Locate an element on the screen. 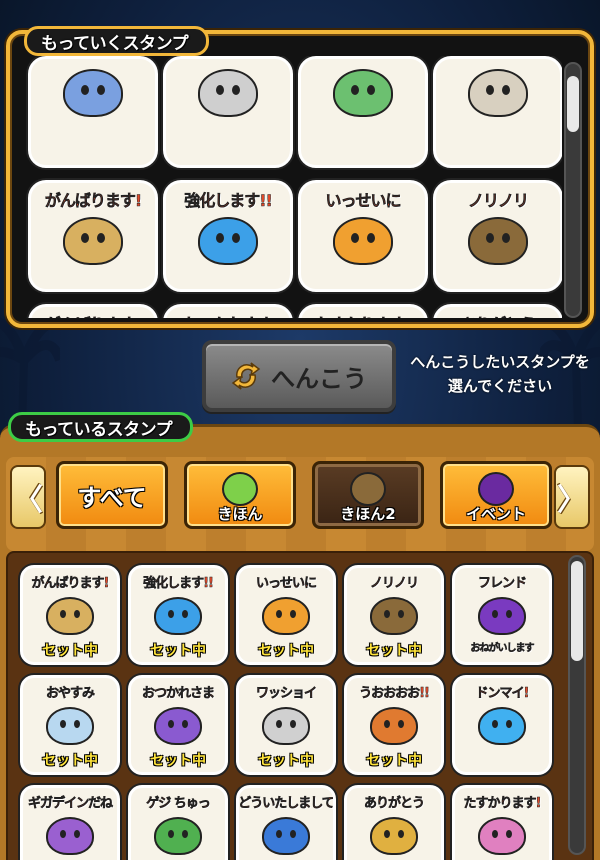 The height and width of the screenshot is (860, 600). chevron-left-icon: 〈 is located at coordinates (28, 500).